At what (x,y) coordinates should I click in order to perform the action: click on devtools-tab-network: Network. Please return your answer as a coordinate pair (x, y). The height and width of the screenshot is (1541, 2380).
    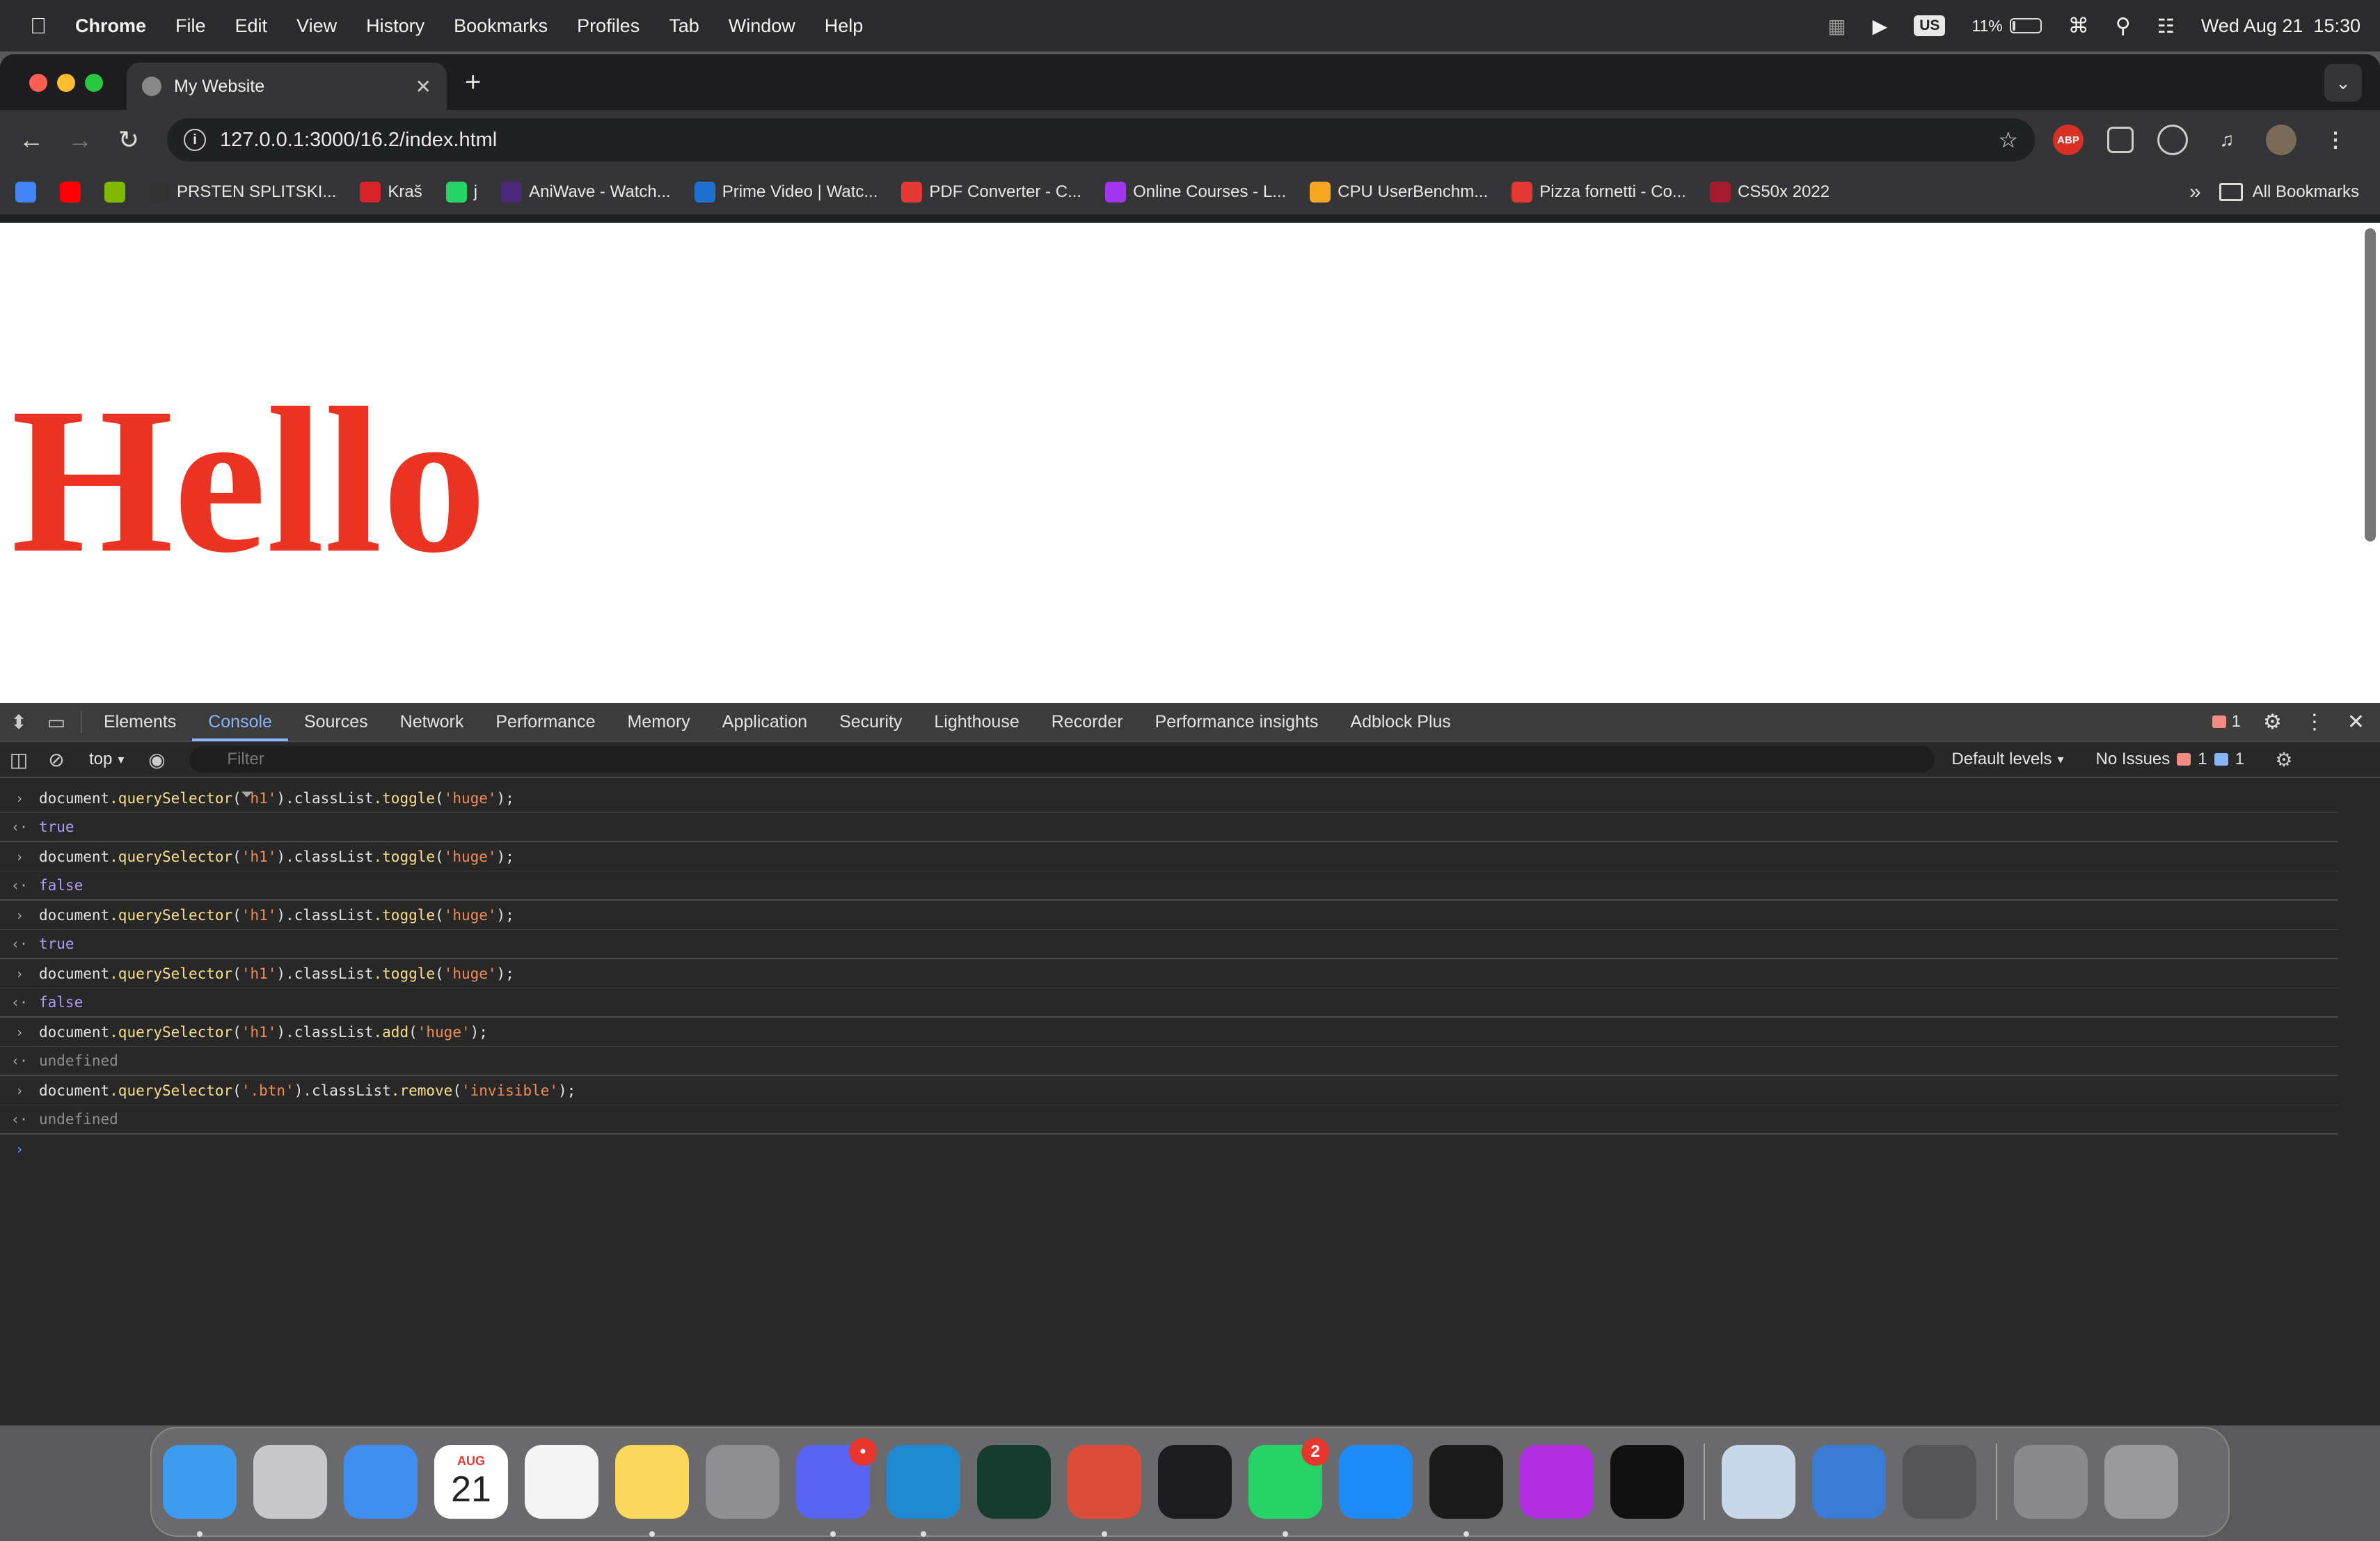
    Looking at the image, I should click on (432, 721).